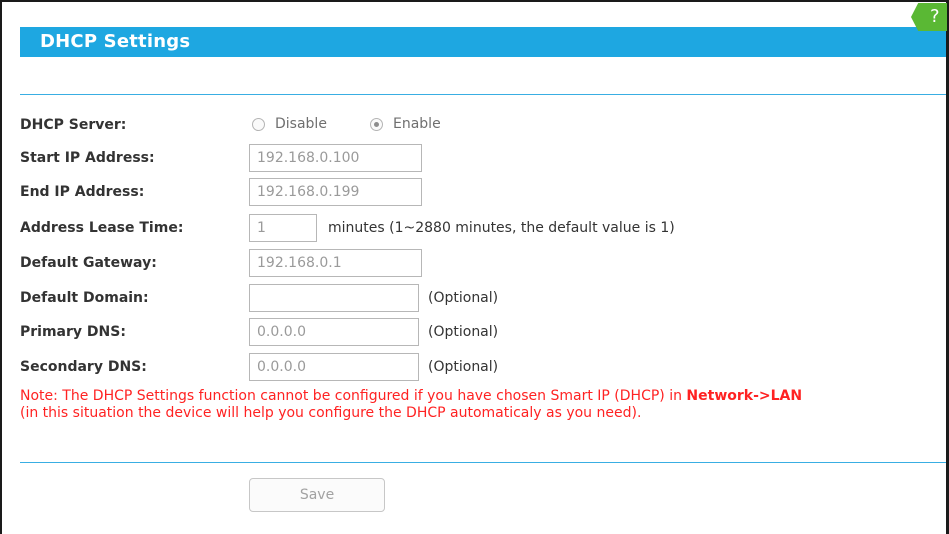  I want to click on dhcp-disable-label: Disable, so click(301, 124).